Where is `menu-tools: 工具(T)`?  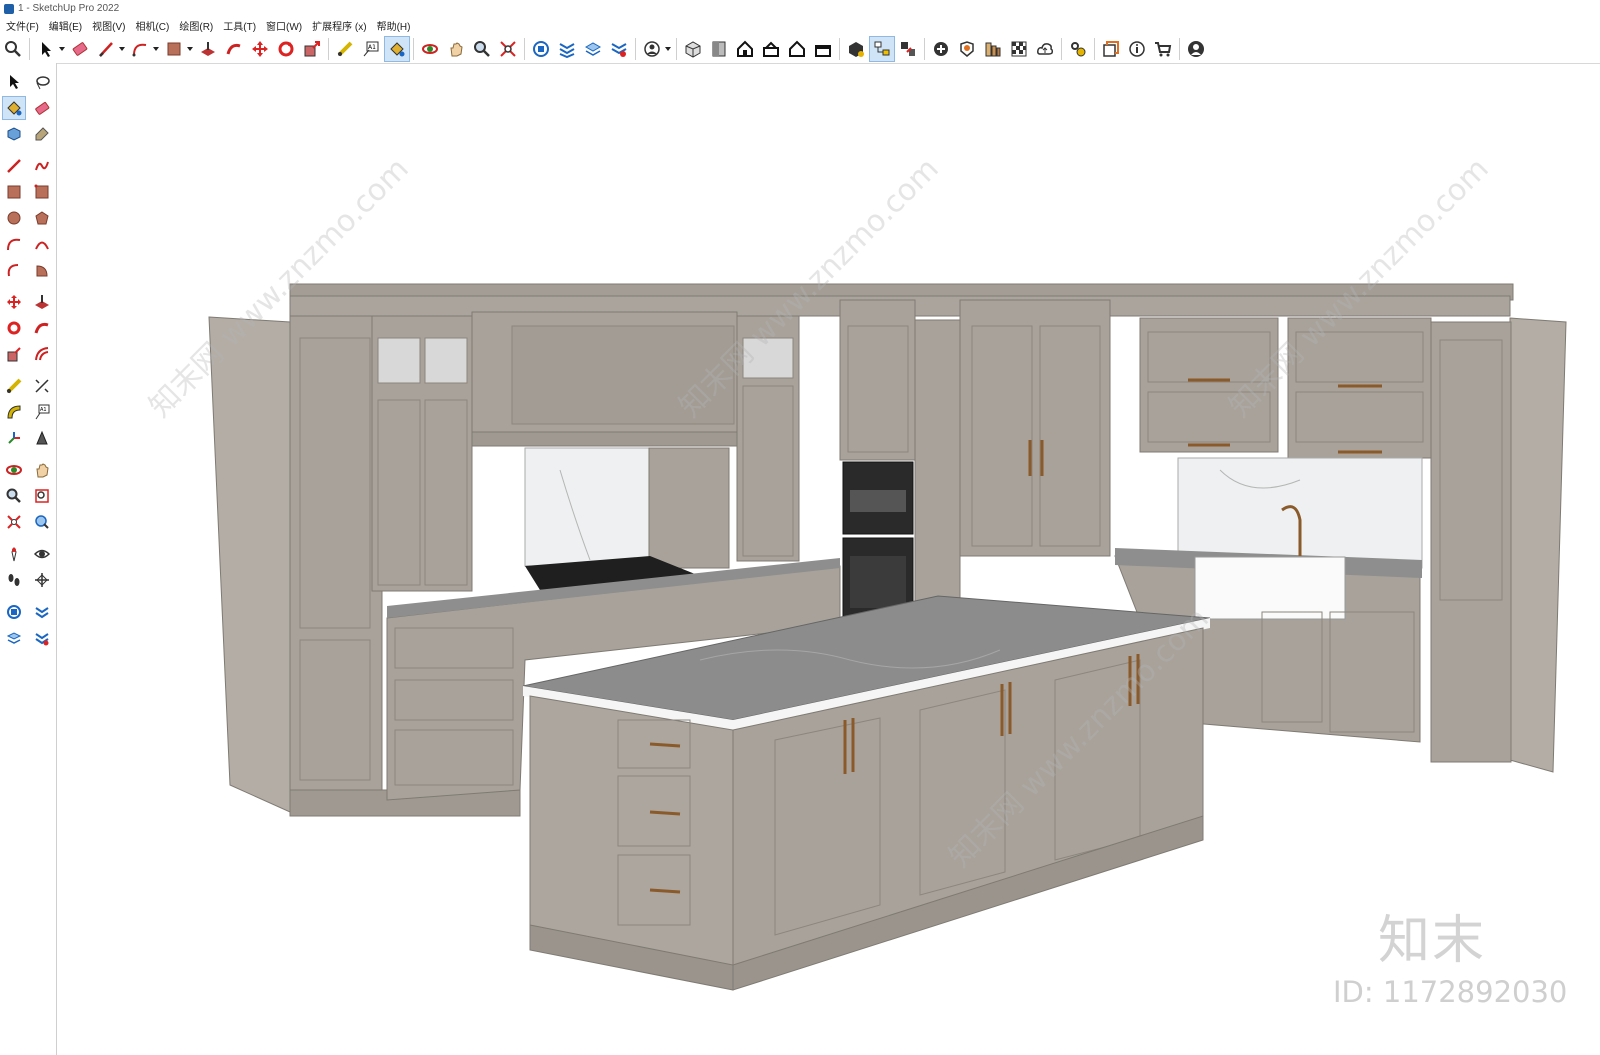
menu-tools: 工具(T) is located at coordinates (239, 25).